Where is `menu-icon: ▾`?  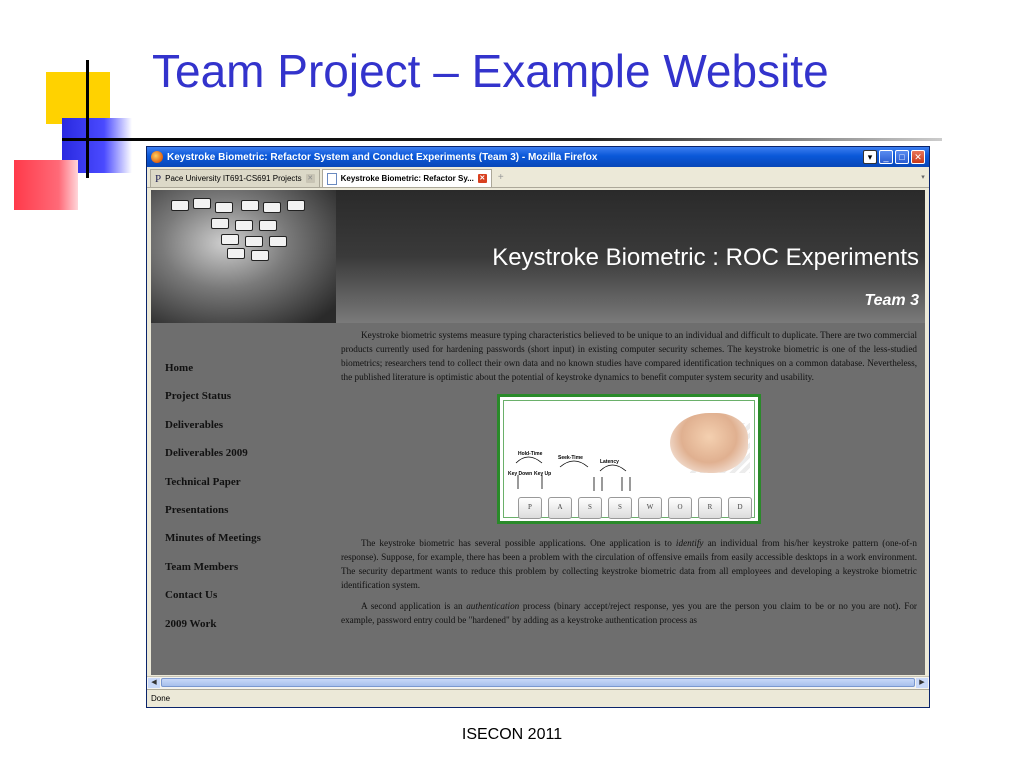
menu-icon: ▾ is located at coordinates (870, 157).